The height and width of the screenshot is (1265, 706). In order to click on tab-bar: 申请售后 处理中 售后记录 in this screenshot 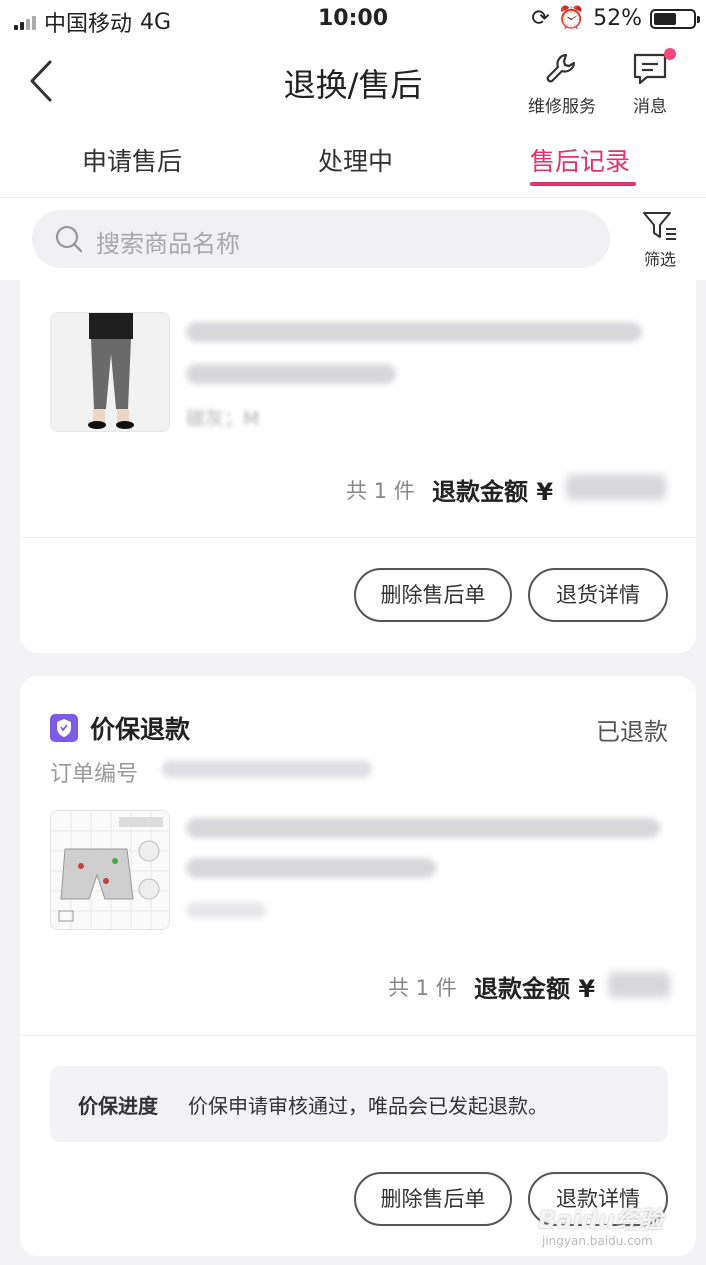, I will do `click(353, 164)`.